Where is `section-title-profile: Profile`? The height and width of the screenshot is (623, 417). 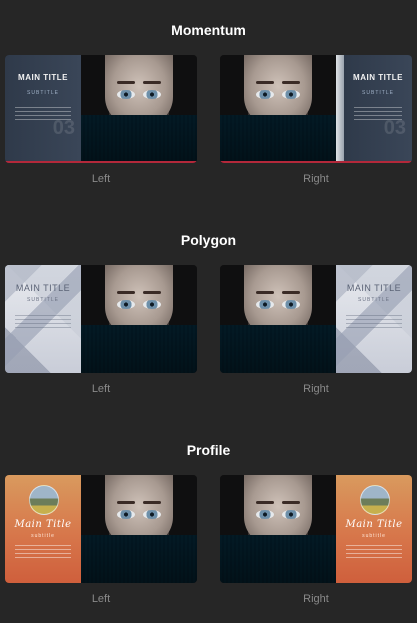
section-title-profile: Profile is located at coordinates (208, 450).